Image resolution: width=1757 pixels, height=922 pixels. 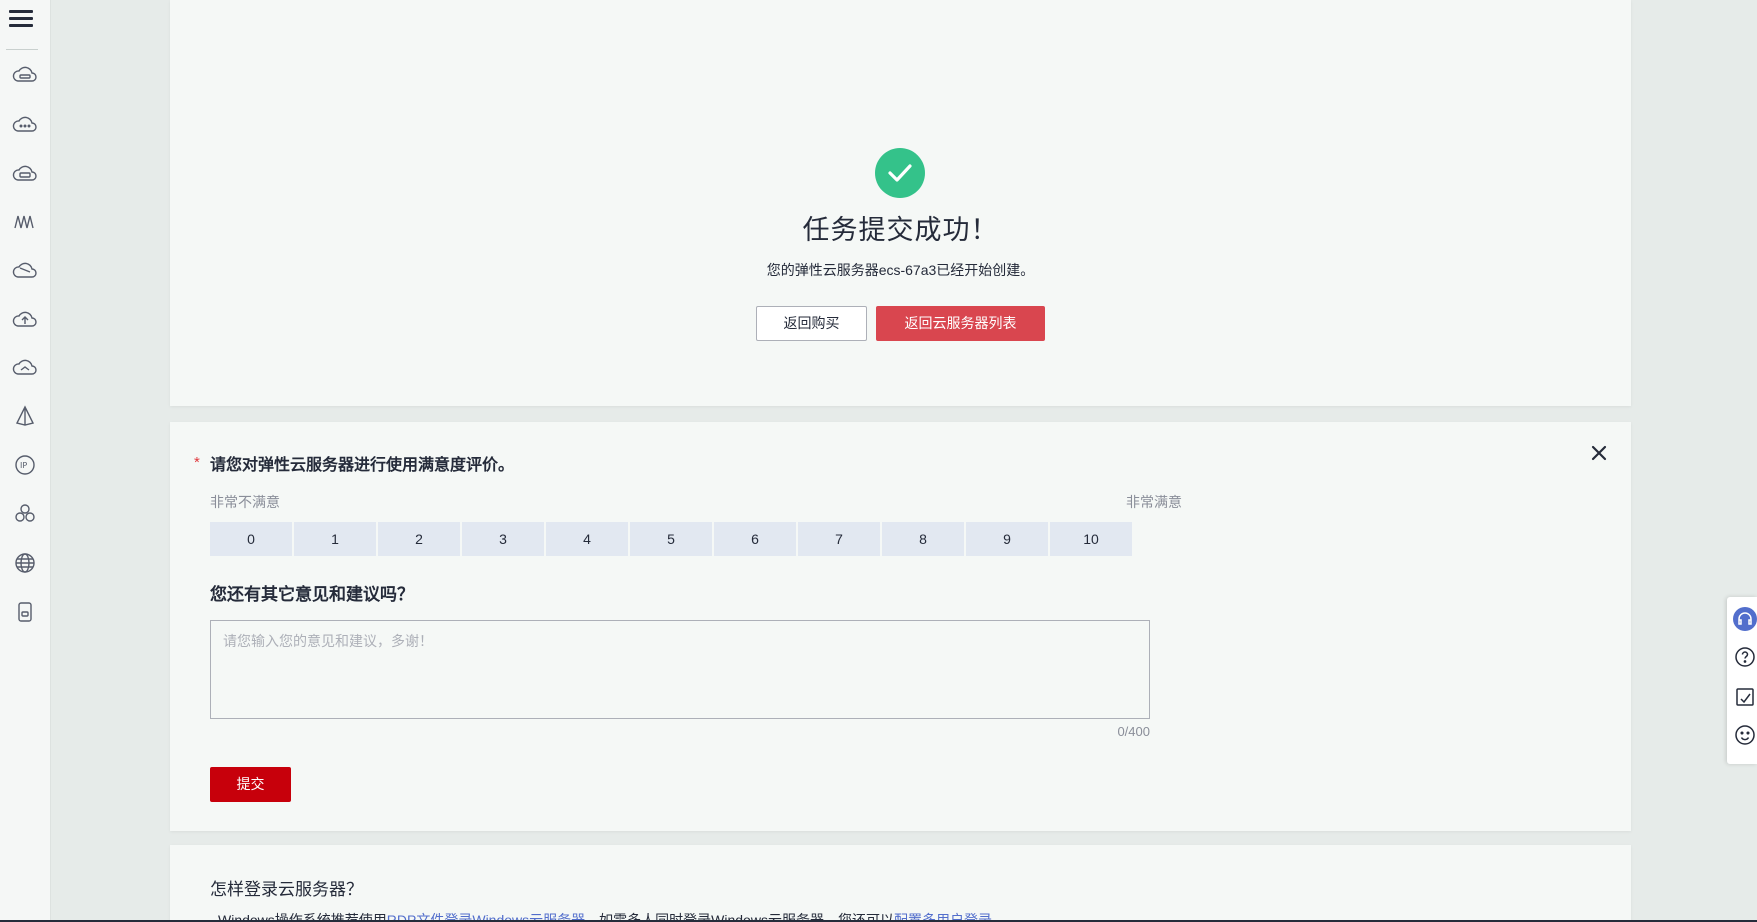 What do you see at coordinates (1745, 657) in the screenshot?
I see `help-icon` at bounding box center [1745, 657].